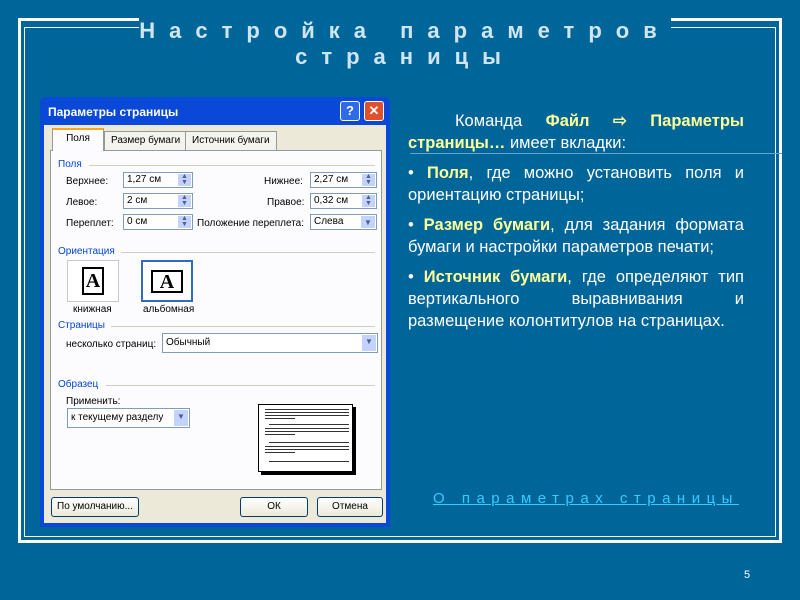 Image resolution: width=800 pixels, height=600 pixels. I want to click on right-margin-value: 0,32 см, so click(331, 200).